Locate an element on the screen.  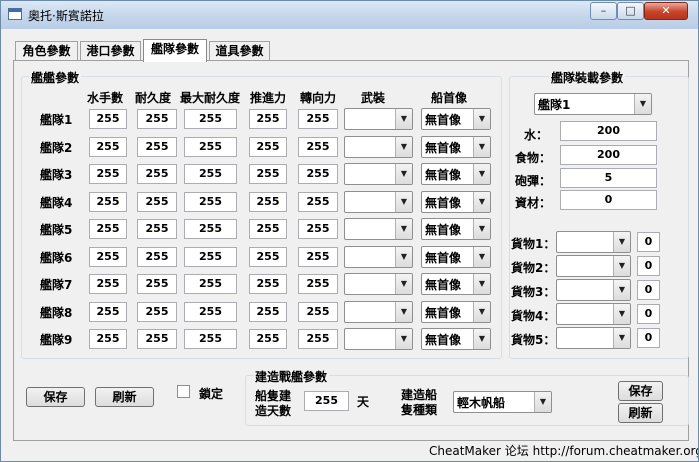
build-save-button: 保存 is located at coordinates (640, 391).